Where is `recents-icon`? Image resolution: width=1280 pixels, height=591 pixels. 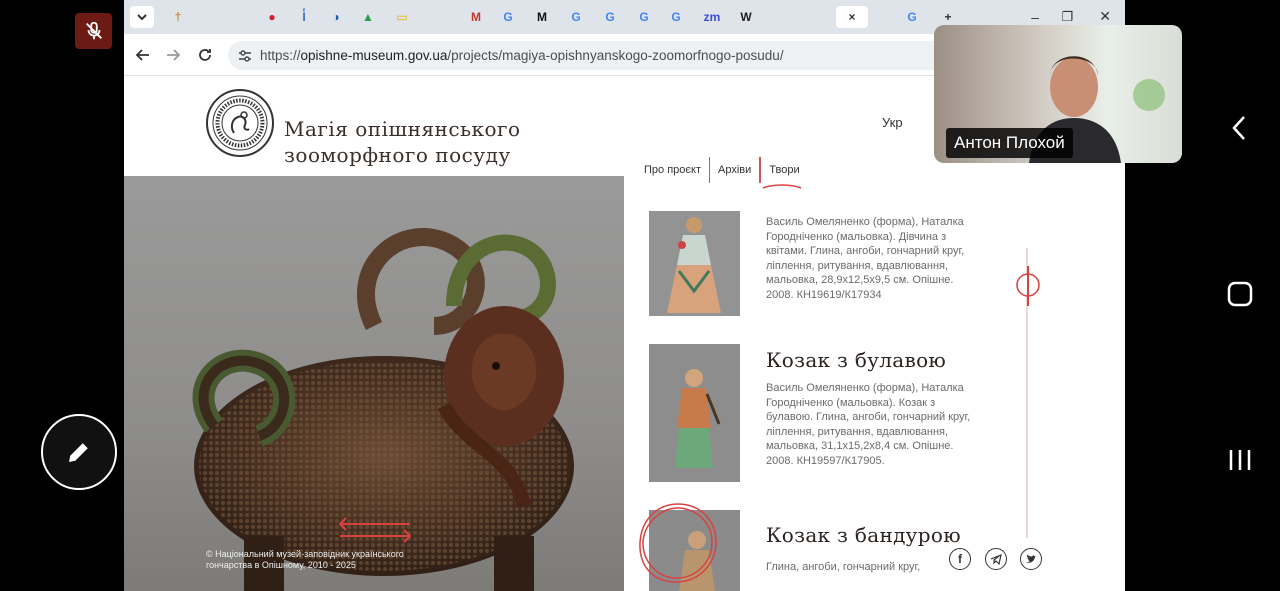
recents-icon is located at coordinates (1240, 460).